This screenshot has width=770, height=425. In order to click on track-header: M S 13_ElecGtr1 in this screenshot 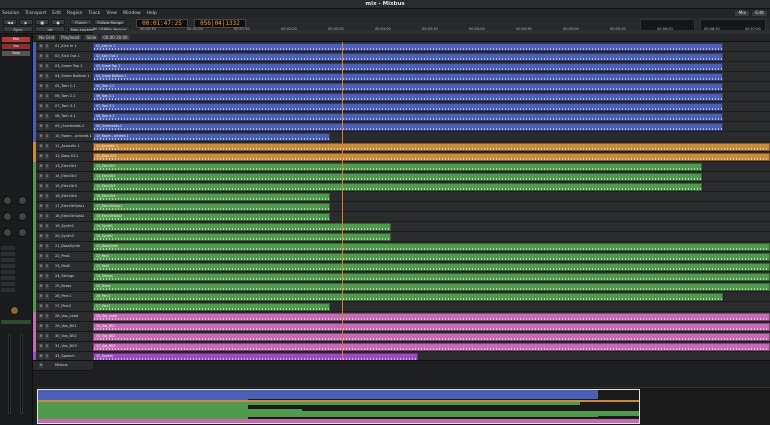, I will do `click(63, 167)`.